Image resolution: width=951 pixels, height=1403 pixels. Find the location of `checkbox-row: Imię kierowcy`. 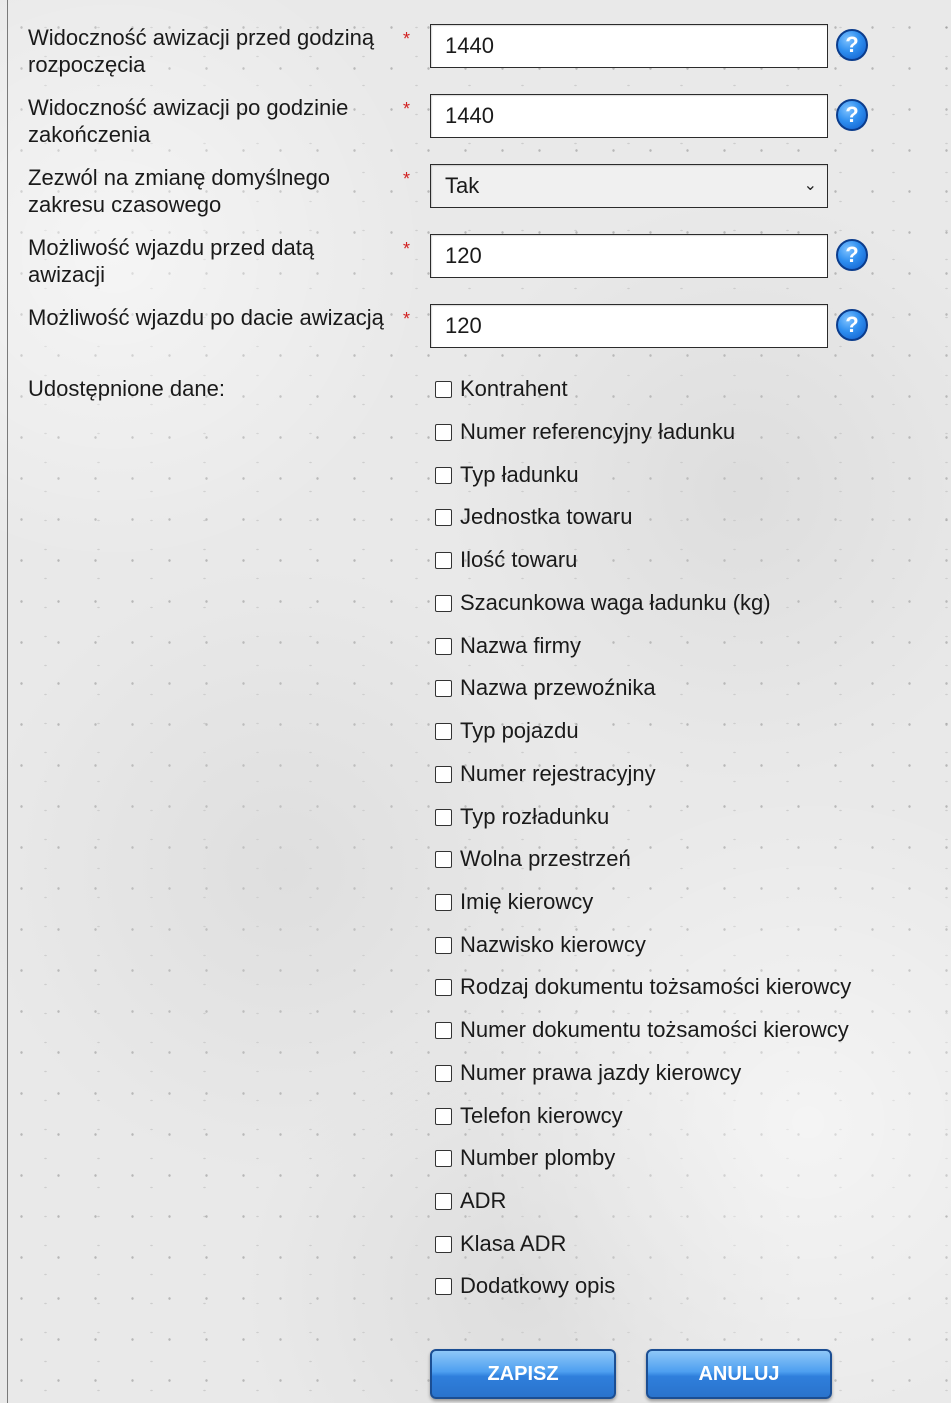

checkbox-row: Imię kierowcy is located at coordinates (514, 902).